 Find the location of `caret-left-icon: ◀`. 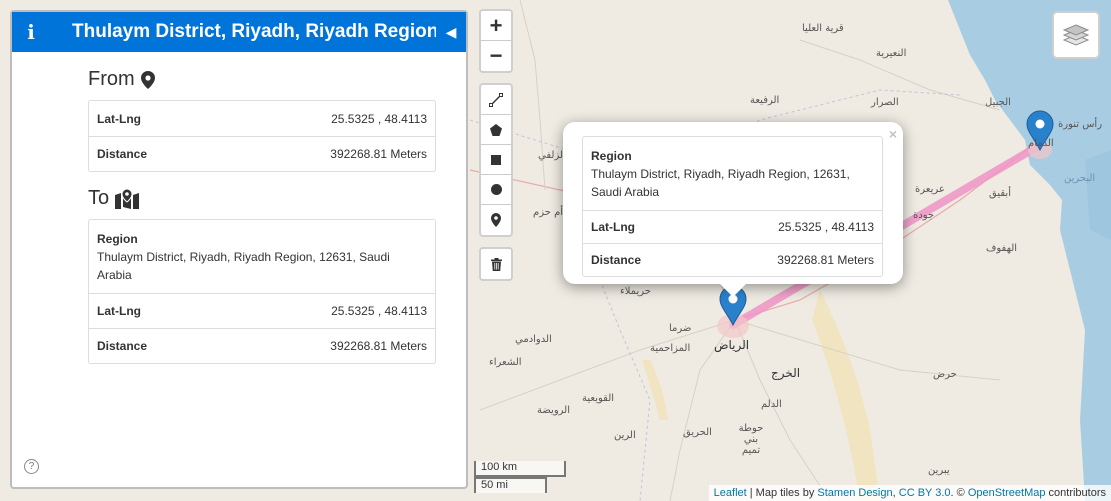

caret-left-icon: ◀ is located at coordinates (451, 32).